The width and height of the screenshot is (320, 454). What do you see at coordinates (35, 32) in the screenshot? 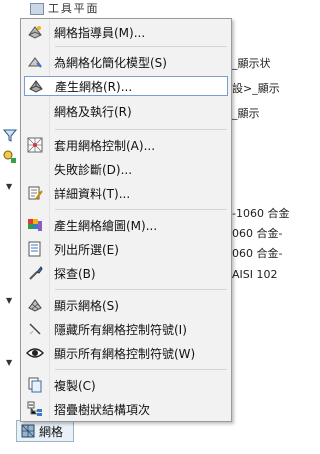
I see `mesh-wizard-icon` at bounding box center [35, 32].